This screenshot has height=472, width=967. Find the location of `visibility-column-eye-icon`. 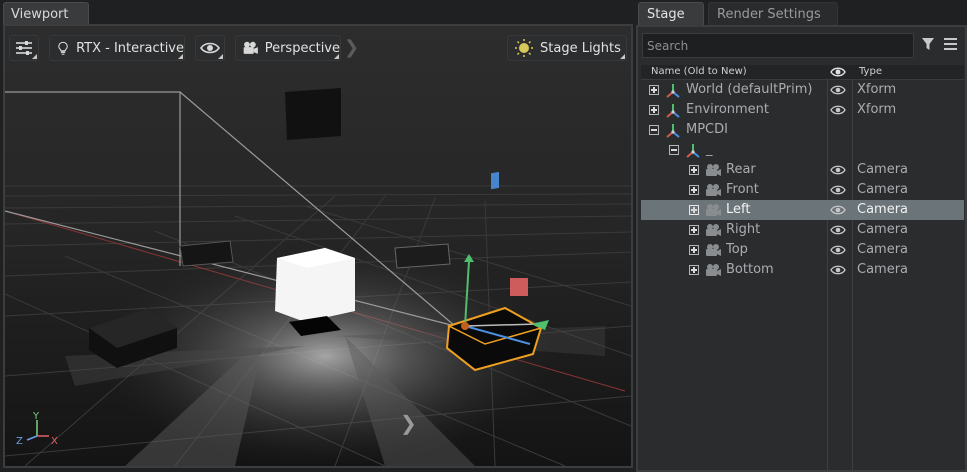

visibility-column-eye-icon is located at coordinates (838, 72).